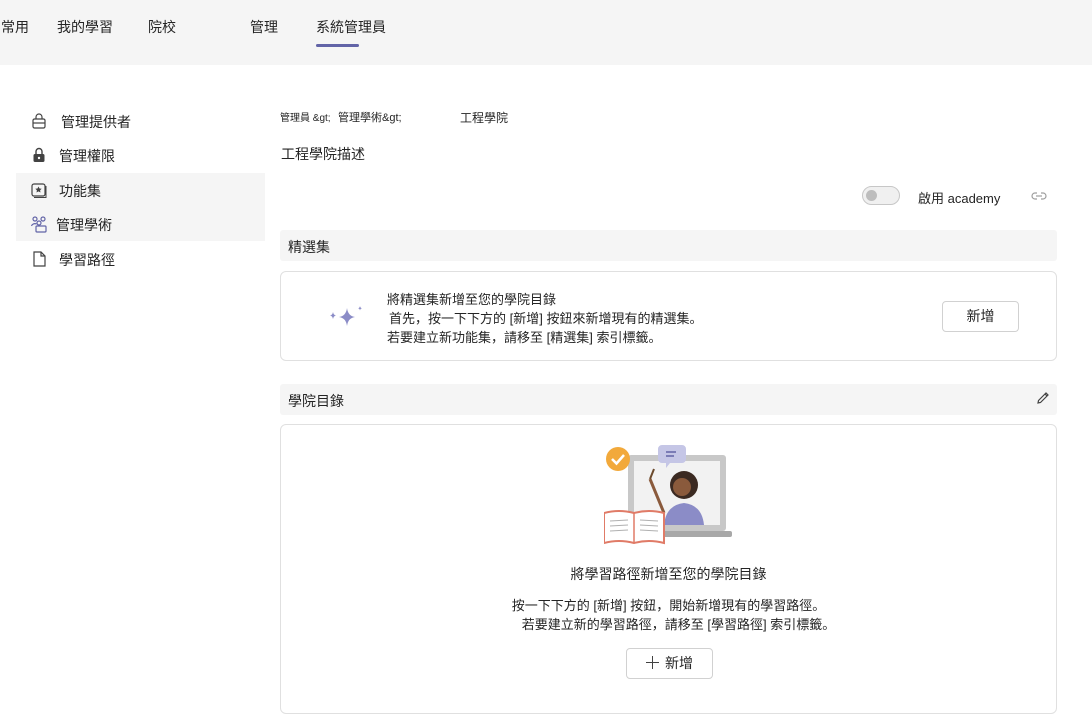  What do you see at coordinates (96, 122) in the screenshot?
I see `sidebar-item-label: 管理提供者` at bounding box center [96, 122].